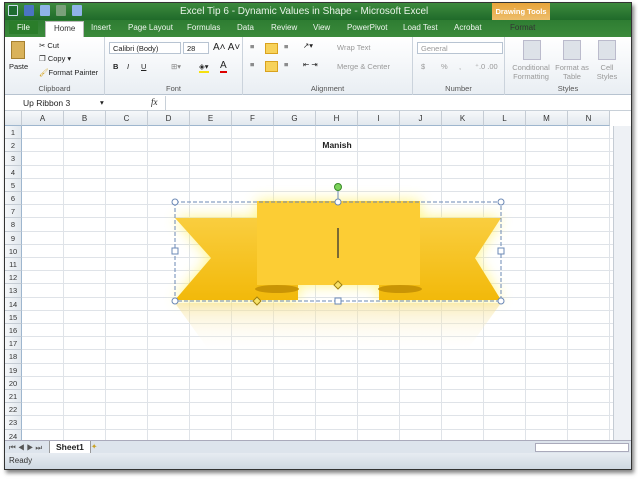  What do you see at coordinates (522, 27) in the screenshot?
I see `tab-format: Format` at bounding box center [522, 27].